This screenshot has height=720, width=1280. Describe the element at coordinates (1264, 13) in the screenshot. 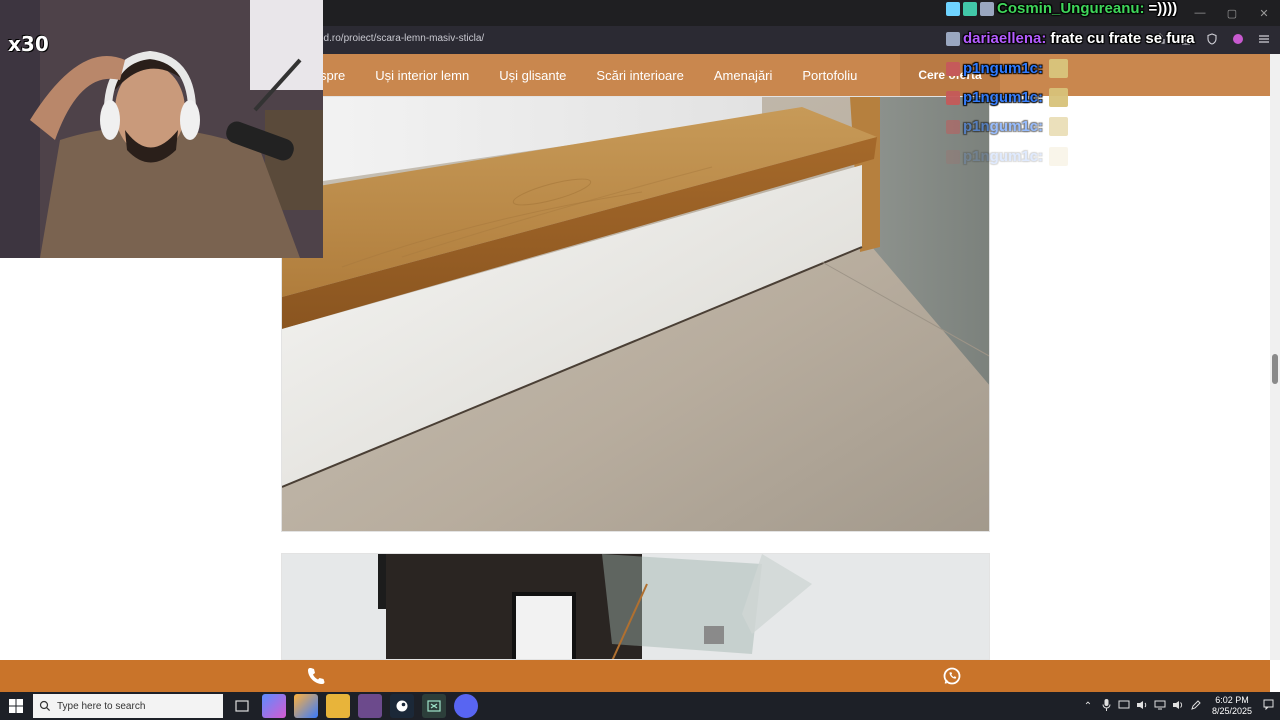

I see `close-button: ✕` at that location.